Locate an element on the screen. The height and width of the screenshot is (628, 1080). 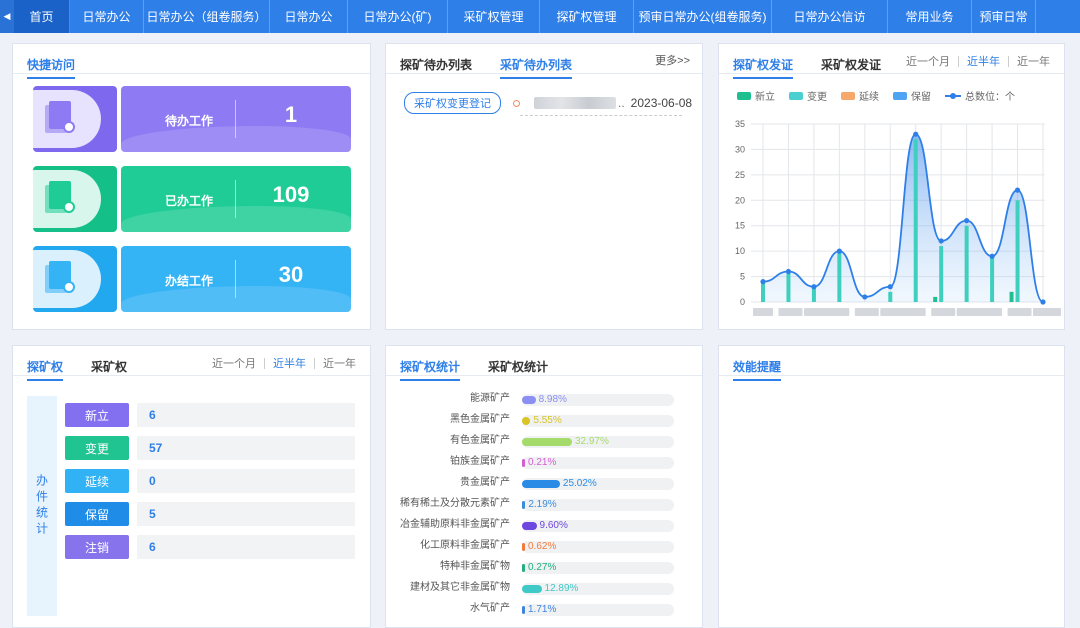
range-option-1: 近半年 is located at coordinates (289, 363).